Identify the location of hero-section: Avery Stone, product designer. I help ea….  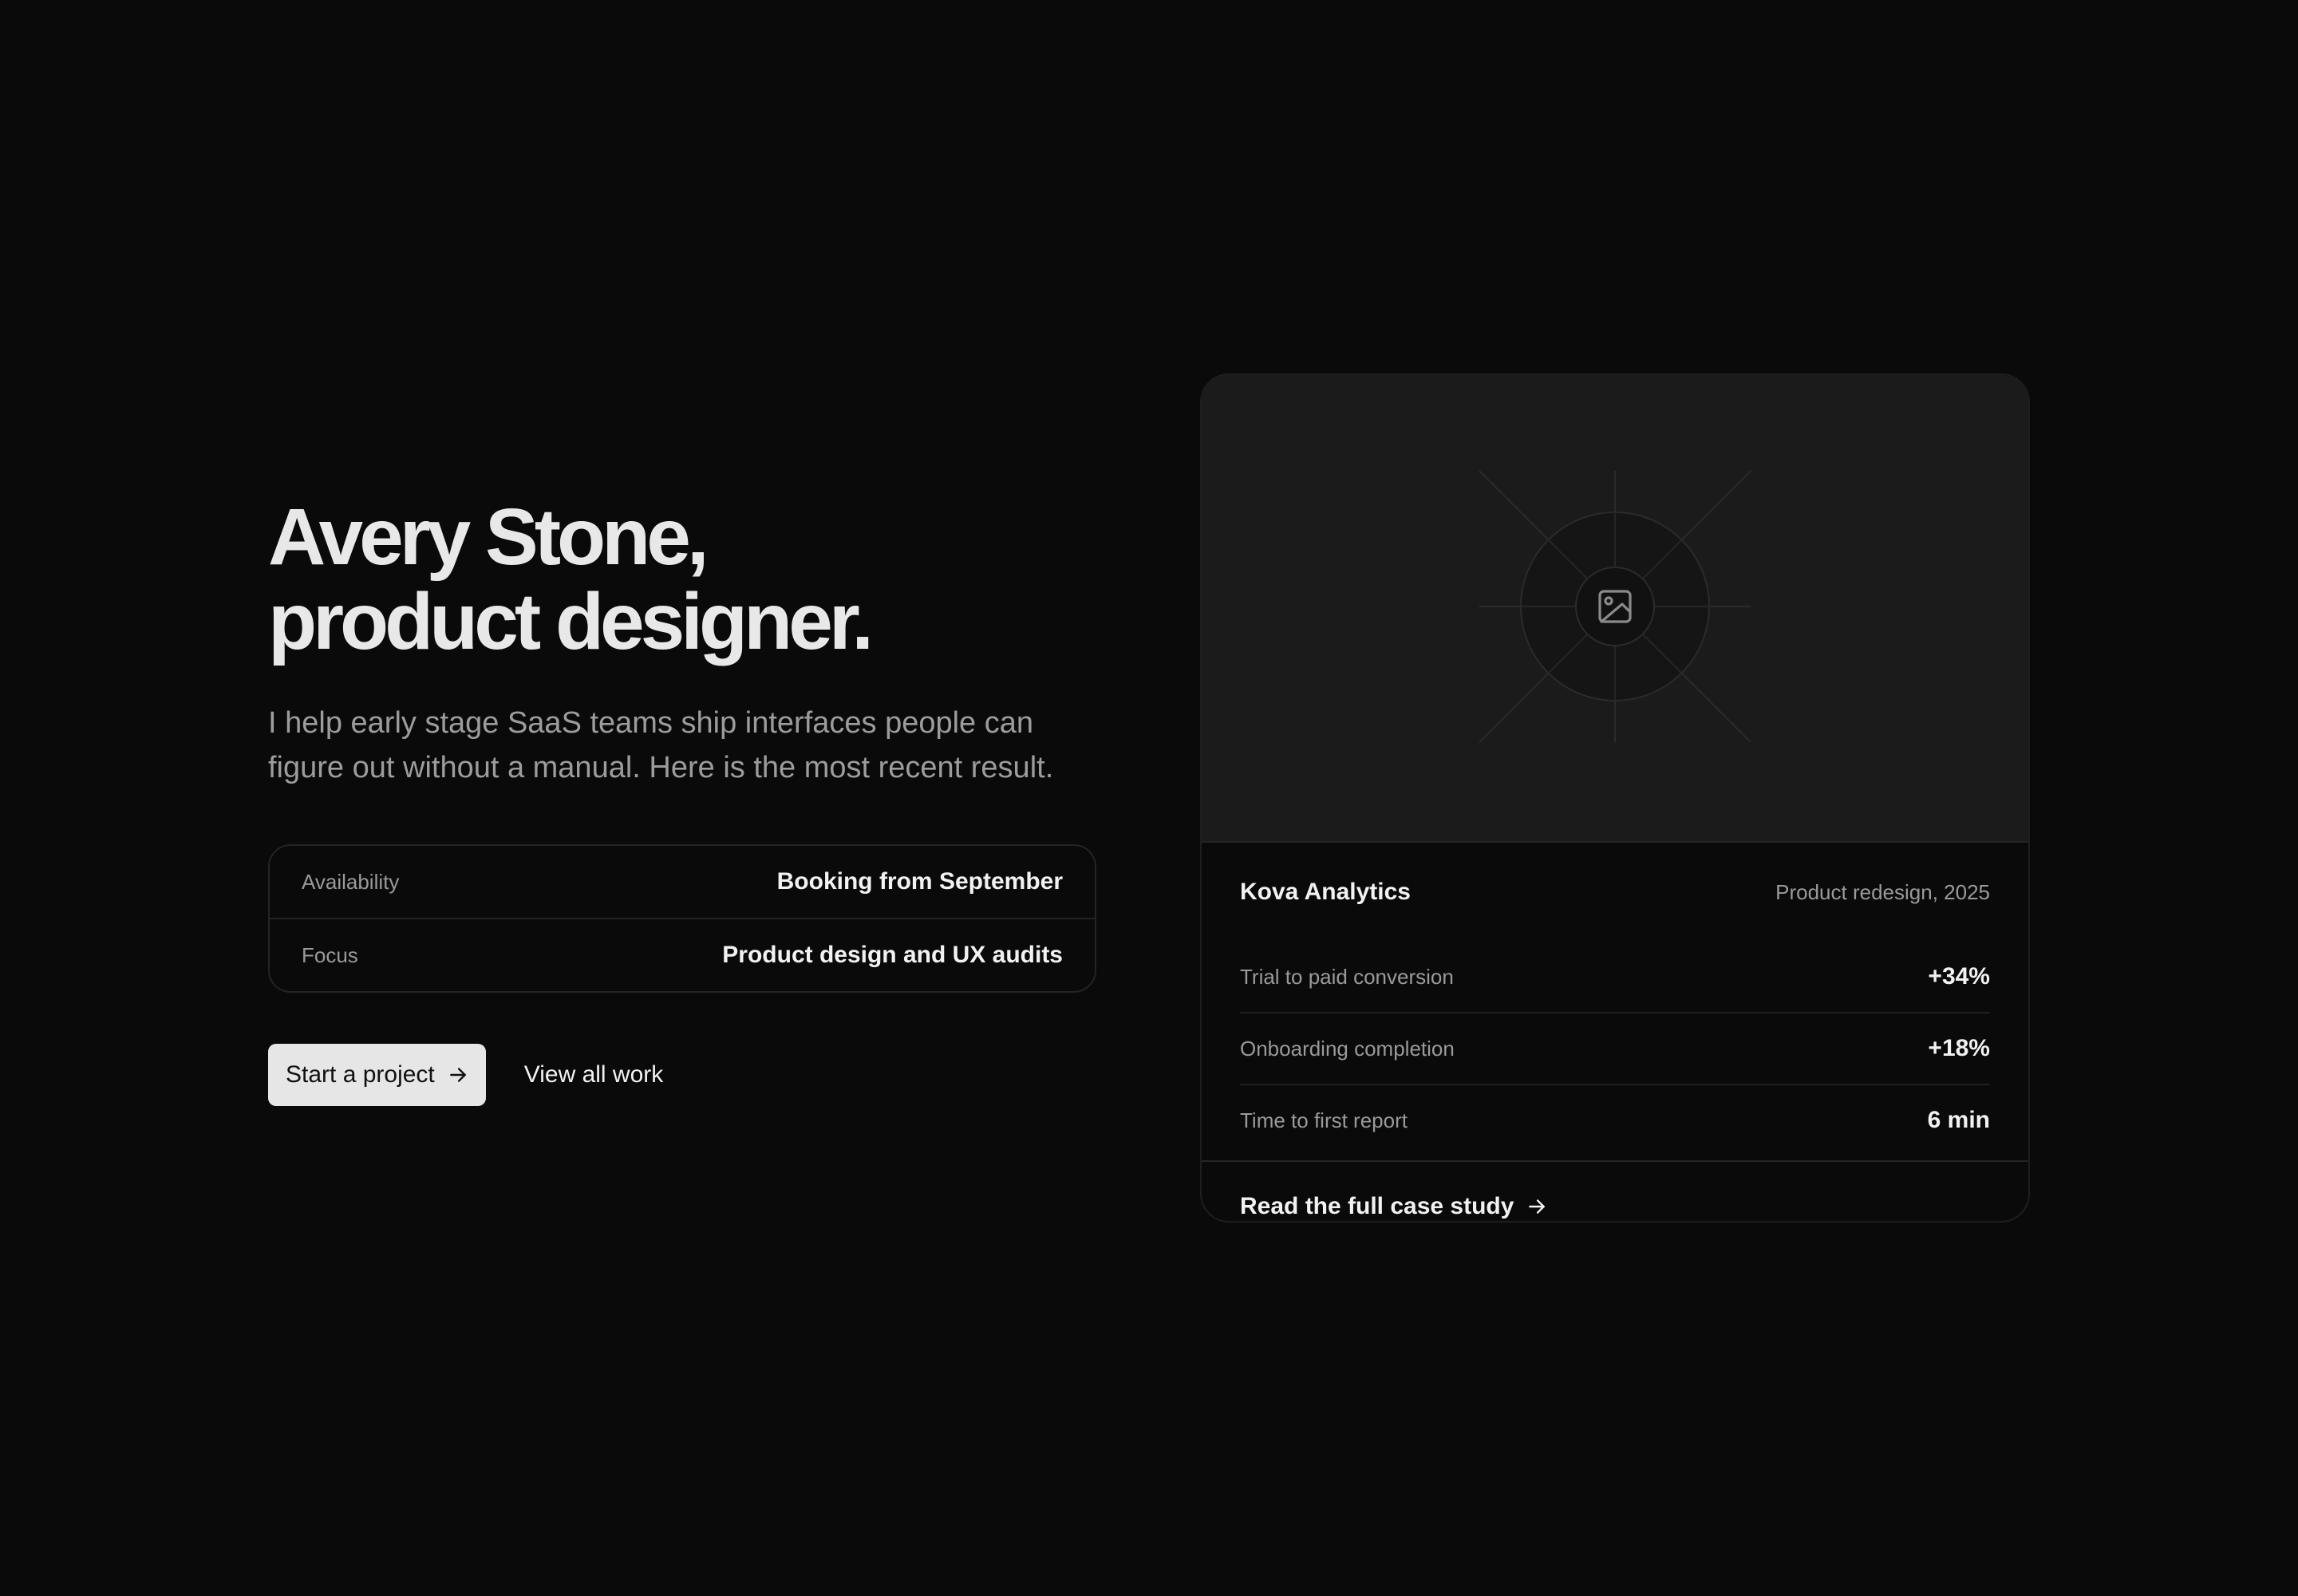
(683, 800).